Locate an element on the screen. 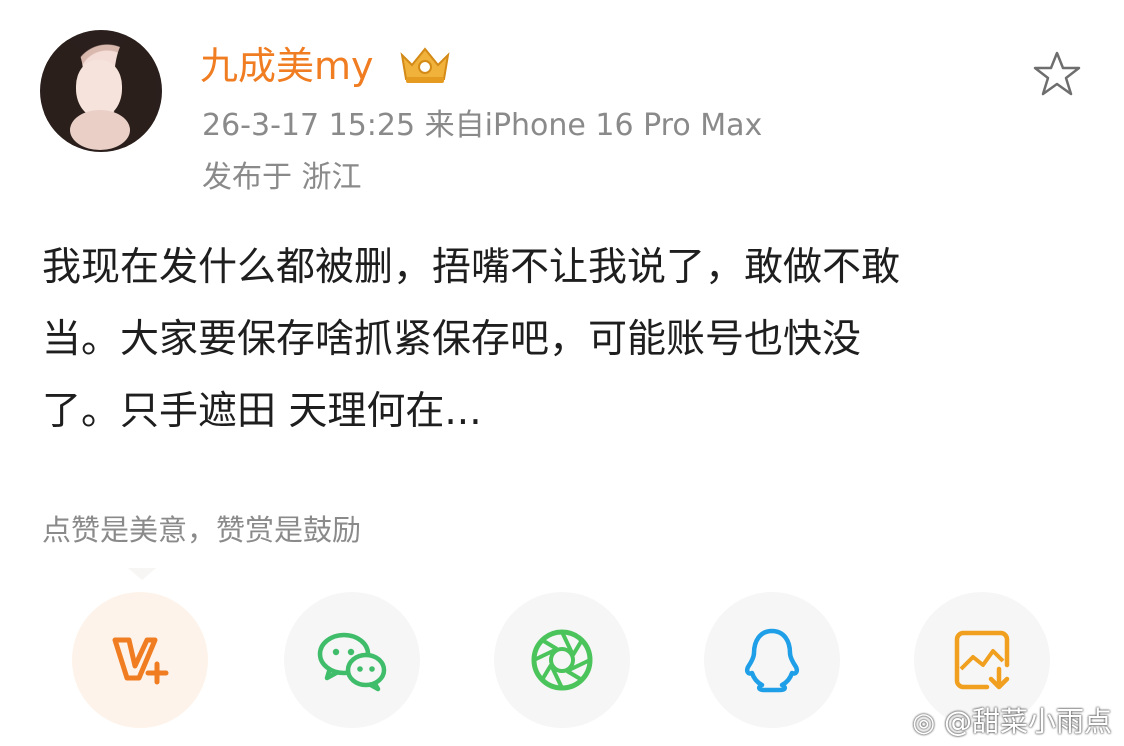 The width and height of the screenshot is (1124, 746). post-timestamp-source: 26-3-17 15:25 来自iPhone 16 Pro Max is located at coordinates (482, 125).